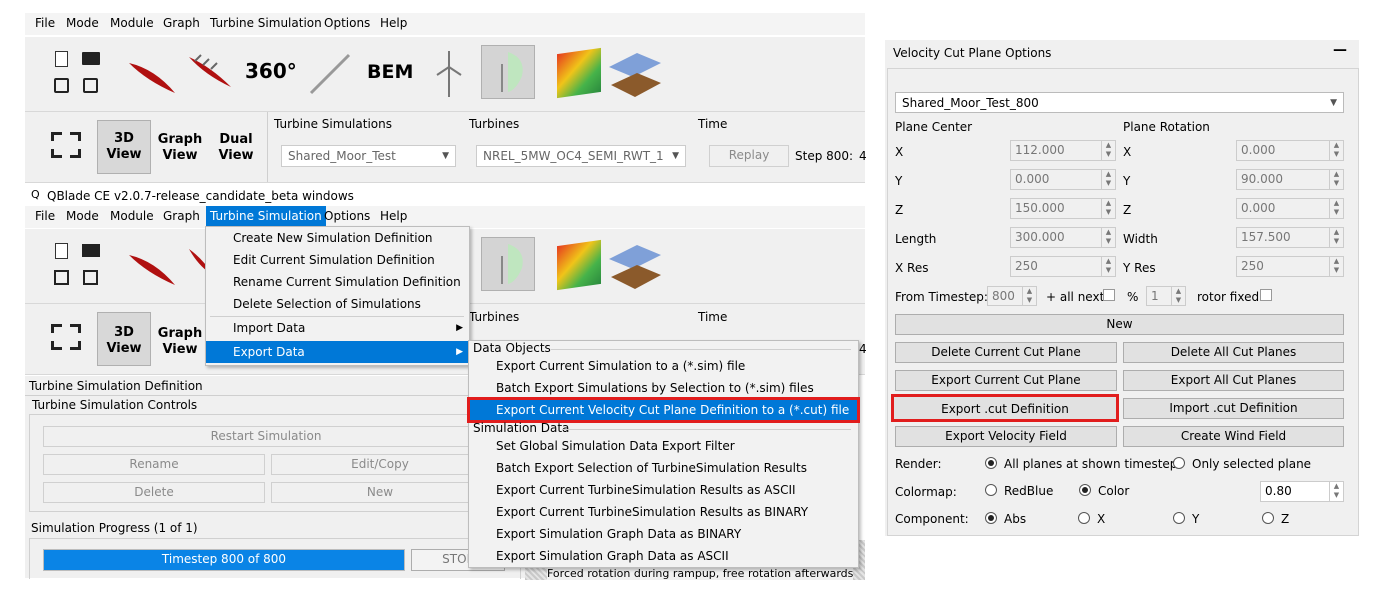 This screenshot has width=1377, height=606. What do you see at coordinates (1063, 237) in the screenshot?
I see `length-input: 300.000 ▲ ▼` at bounding box center [1063, 237].